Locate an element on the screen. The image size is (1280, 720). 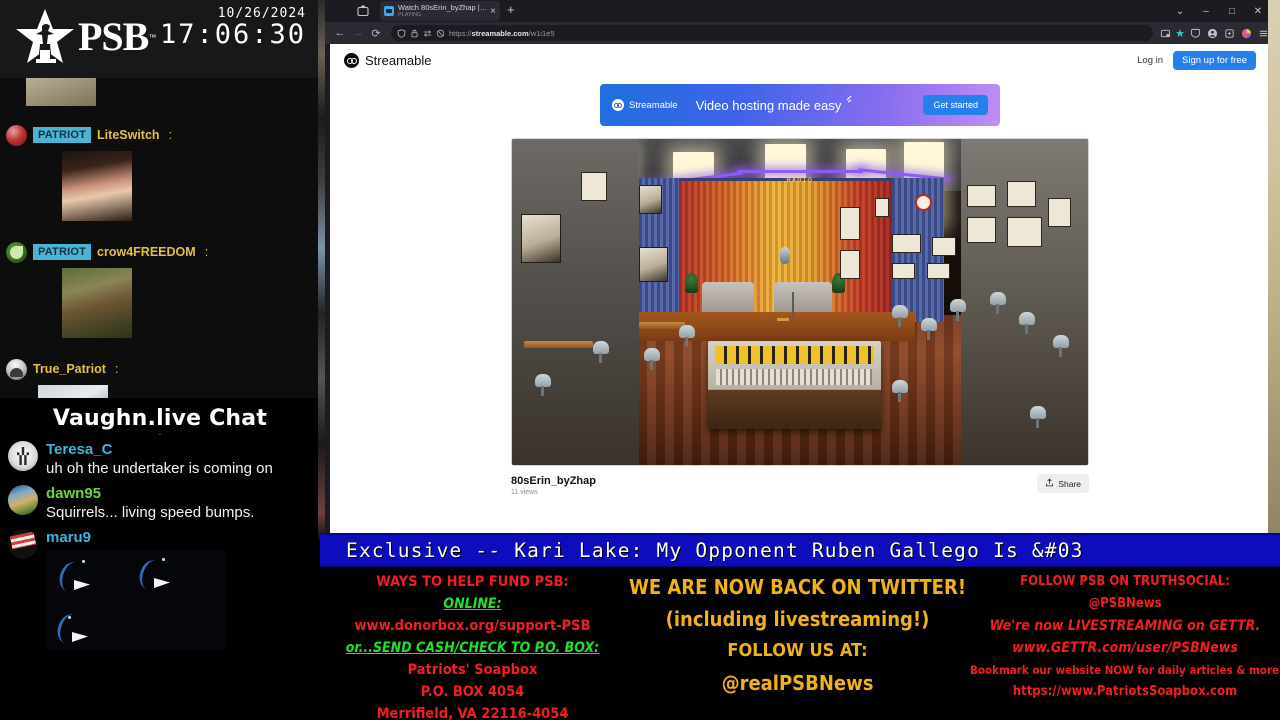
bookmark-star-icon: ★ is located at coordinates (1180, 33).